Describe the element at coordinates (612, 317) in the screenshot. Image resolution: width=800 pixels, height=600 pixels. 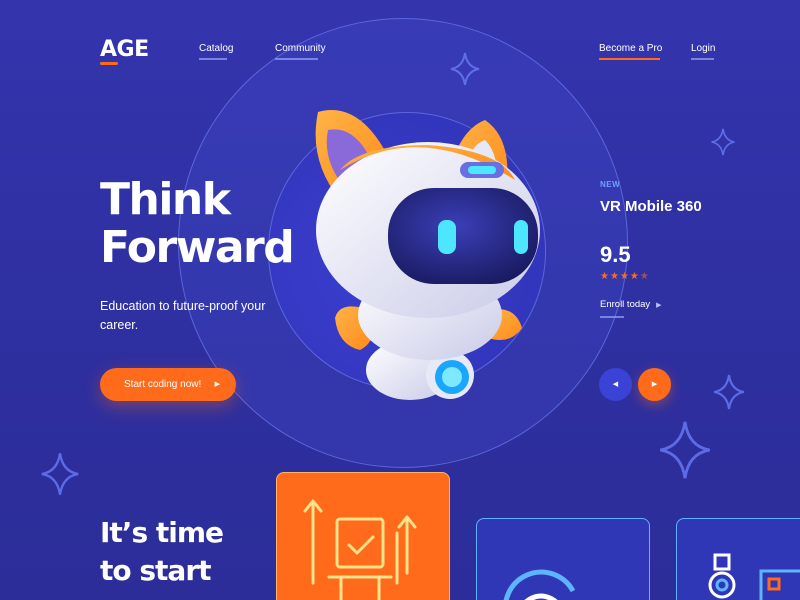
I see `enroll-underline` at that location.